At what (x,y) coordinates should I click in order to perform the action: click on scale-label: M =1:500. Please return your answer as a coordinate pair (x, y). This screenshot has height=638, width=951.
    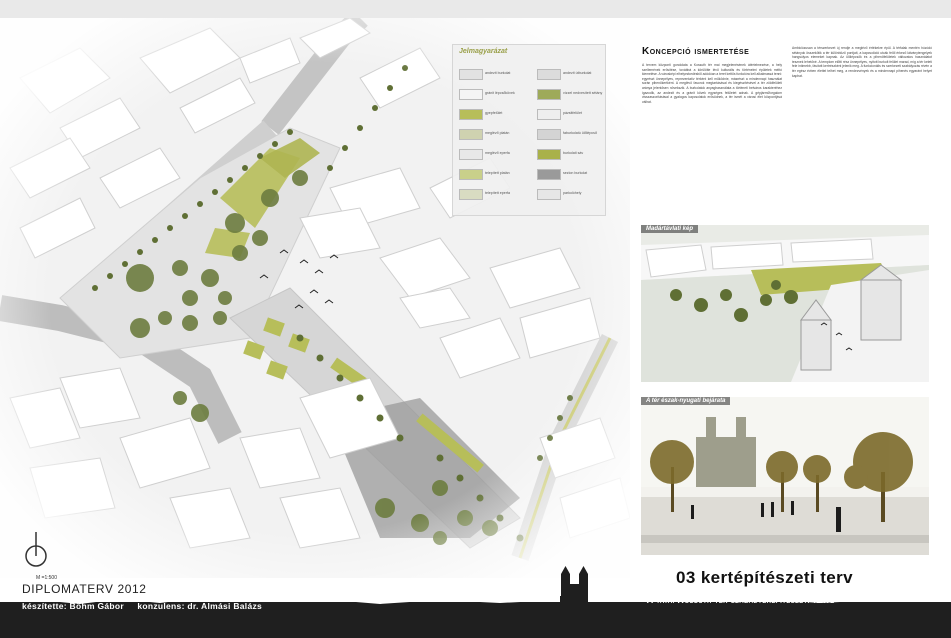
    Looking at the image, I should click on (46, 578).